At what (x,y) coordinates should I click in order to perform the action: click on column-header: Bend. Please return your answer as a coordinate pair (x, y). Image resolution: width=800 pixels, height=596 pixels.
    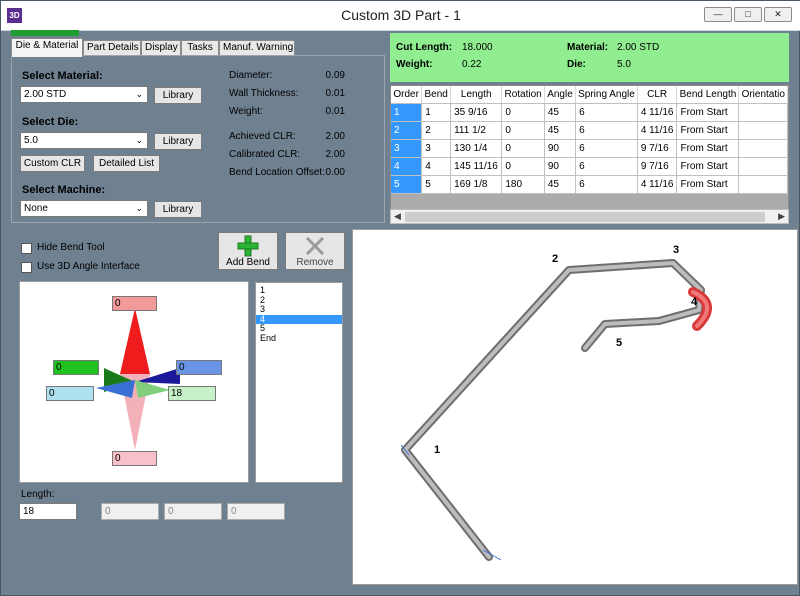
    Looking at the image, I should click on (436, 95).